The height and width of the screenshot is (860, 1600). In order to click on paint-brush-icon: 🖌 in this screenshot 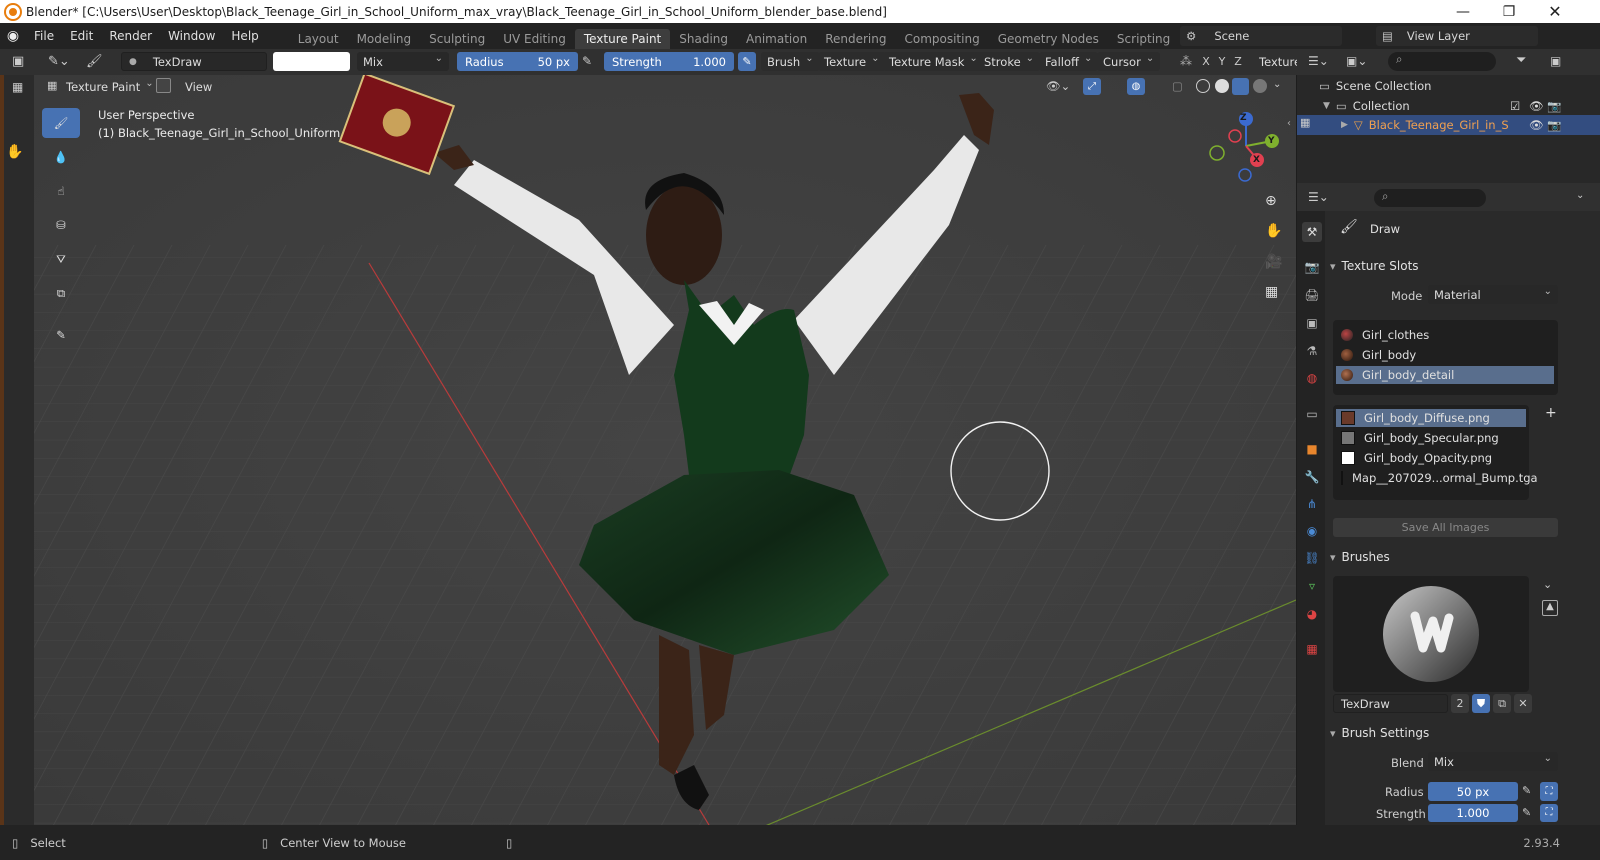, I will do `click(94, 61)`.